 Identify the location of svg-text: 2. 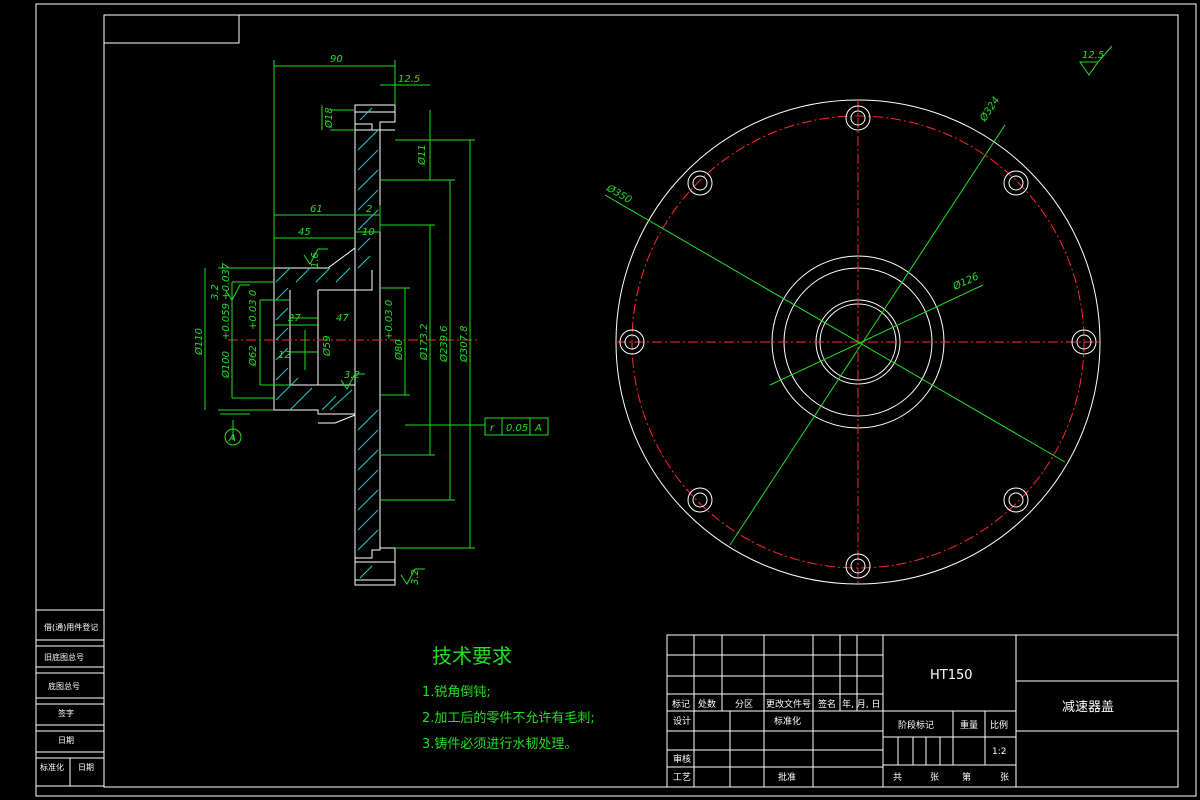
(369, 209).